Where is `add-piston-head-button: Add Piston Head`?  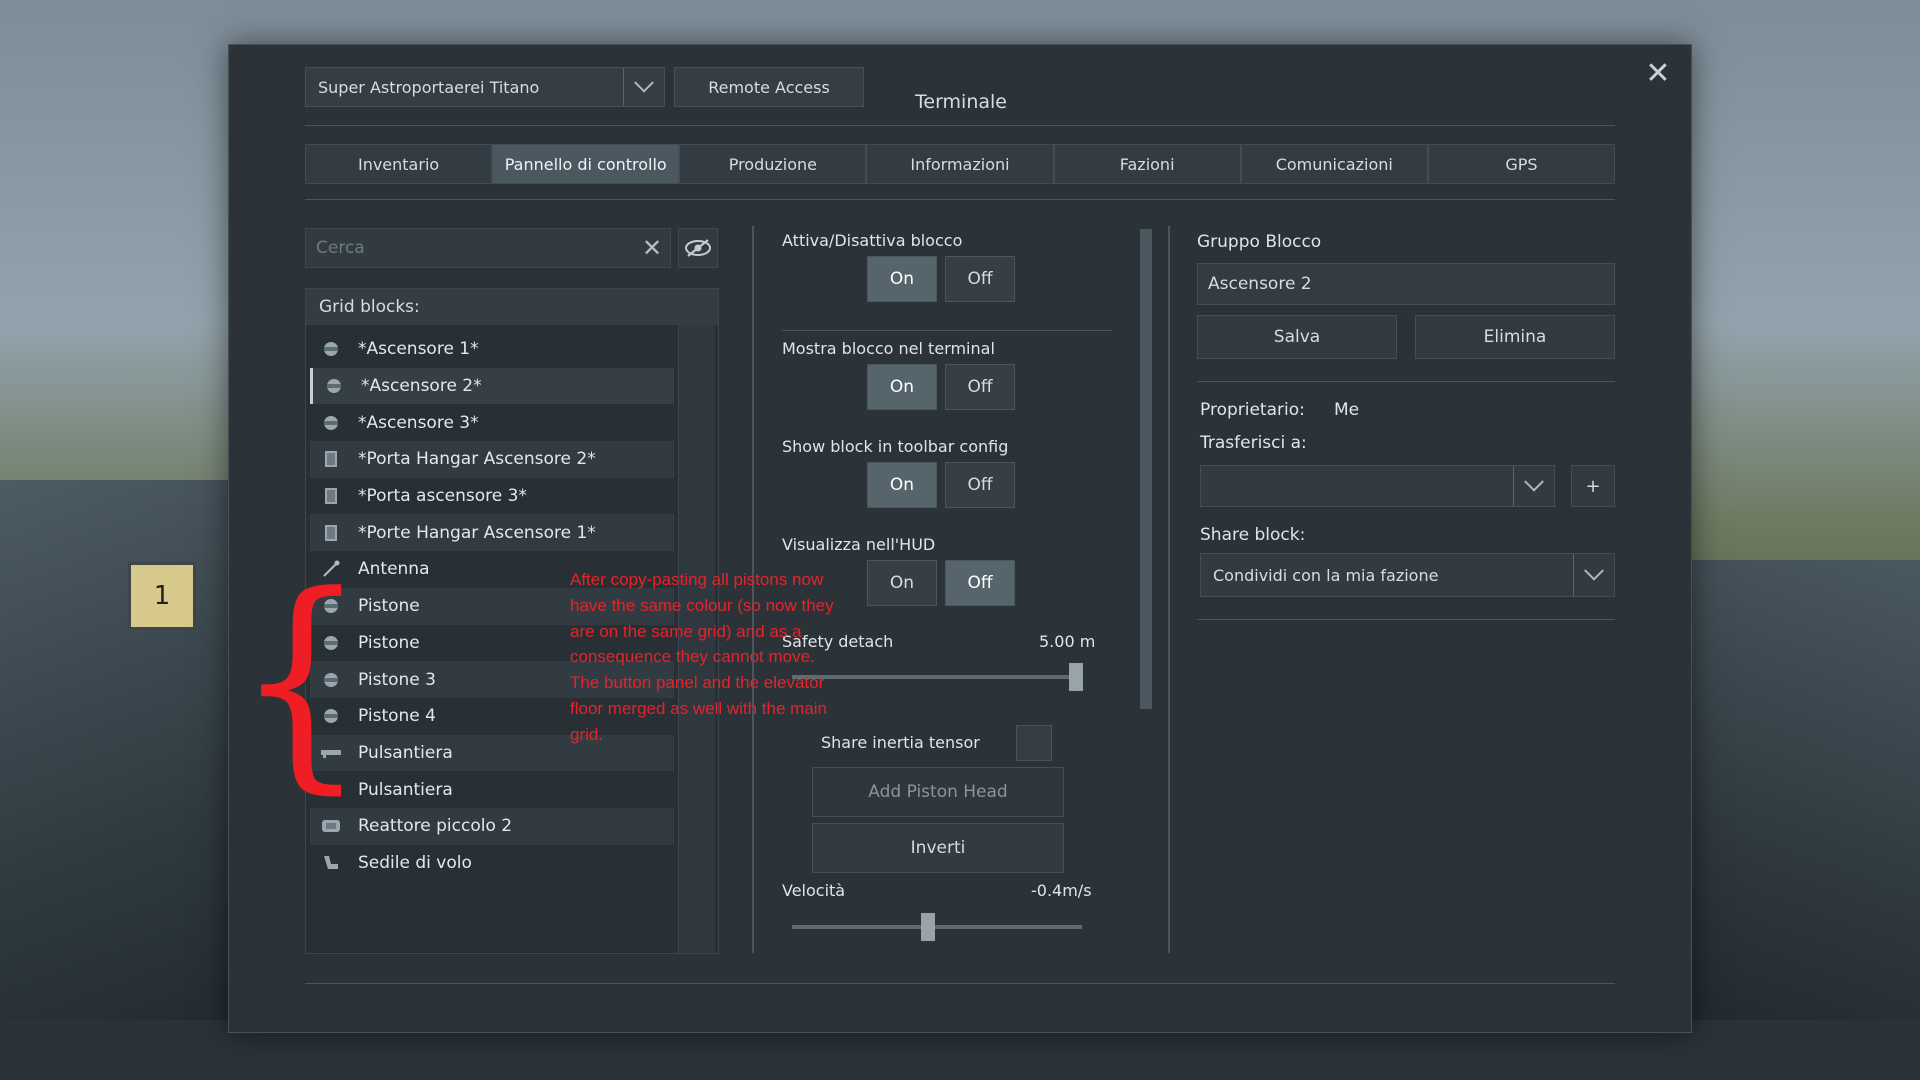
add-piston-head-button: Add Piston Head is located at coordinates (938, 792).